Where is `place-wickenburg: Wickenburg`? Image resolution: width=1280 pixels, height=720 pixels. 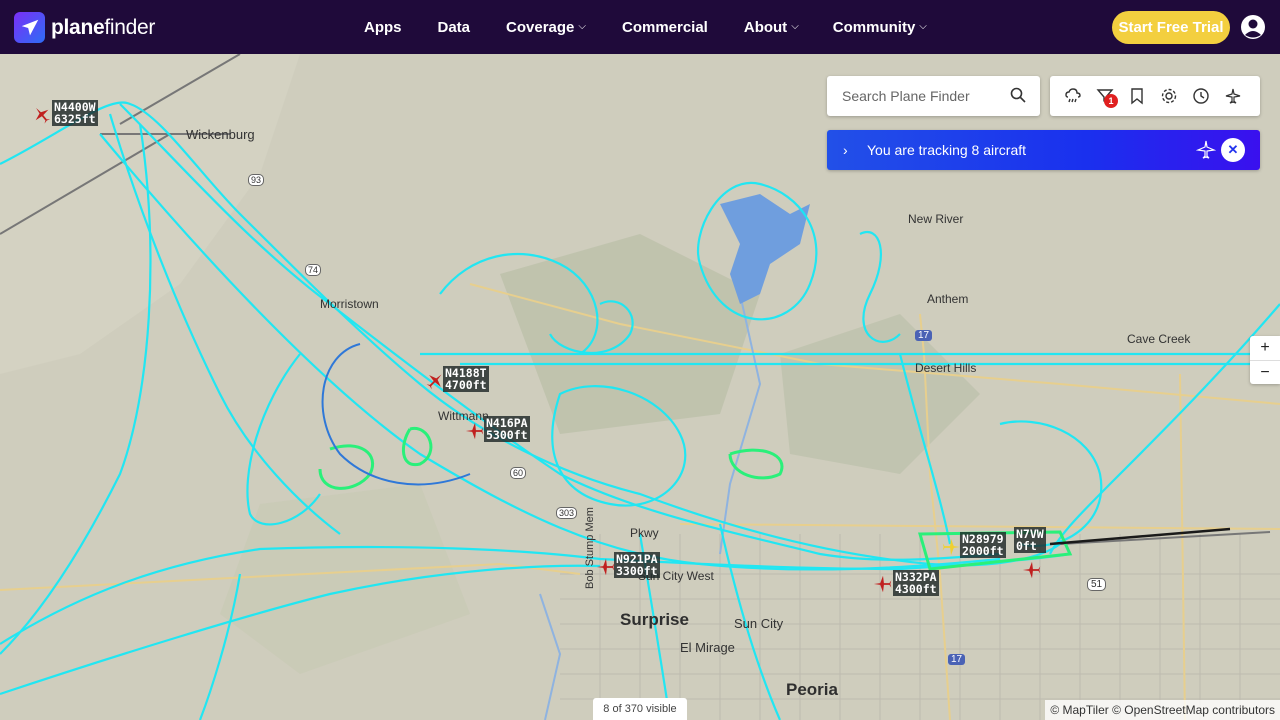 place-wickenburg: Wickenburg is located at coordinates (220, 134).